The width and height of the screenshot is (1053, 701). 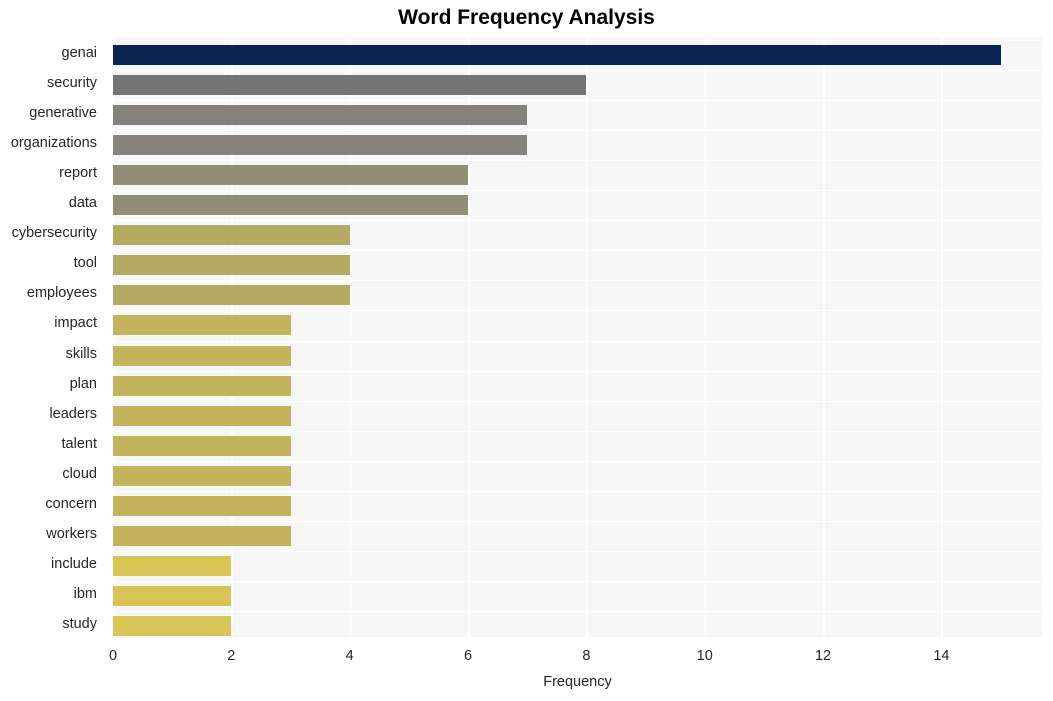 I want to click on y-axis-tick-label: report, so click(x=78, y=173).